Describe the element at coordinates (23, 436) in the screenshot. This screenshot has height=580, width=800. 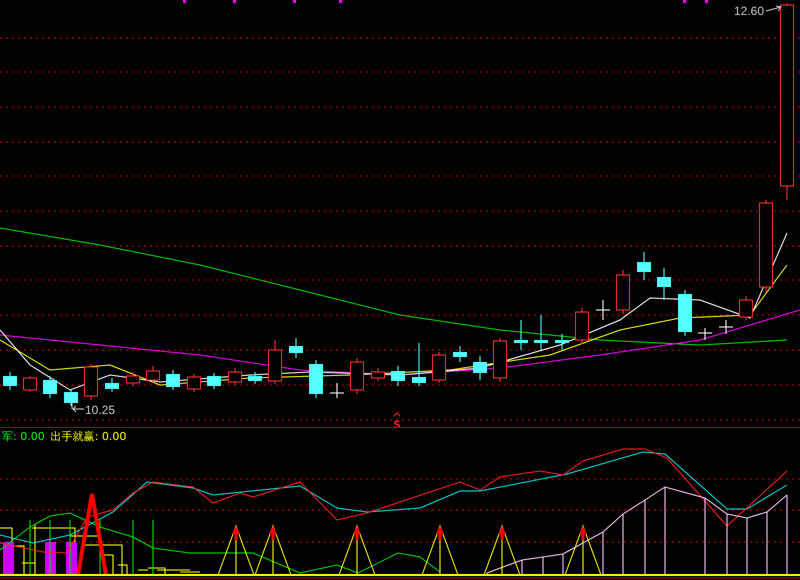
I see `indicator-reading: 军: 0.00` at that location.